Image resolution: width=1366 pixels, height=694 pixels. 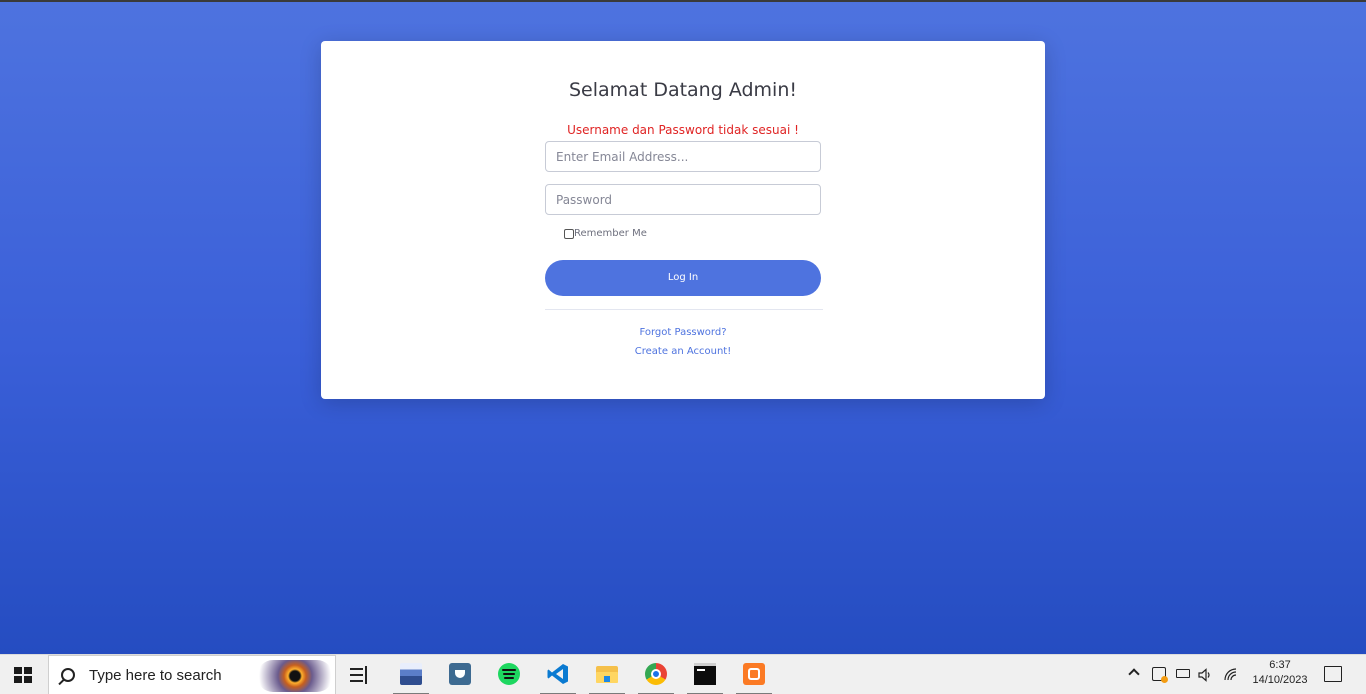 I want to click on spotify-icon, so click(x=509, y=674).